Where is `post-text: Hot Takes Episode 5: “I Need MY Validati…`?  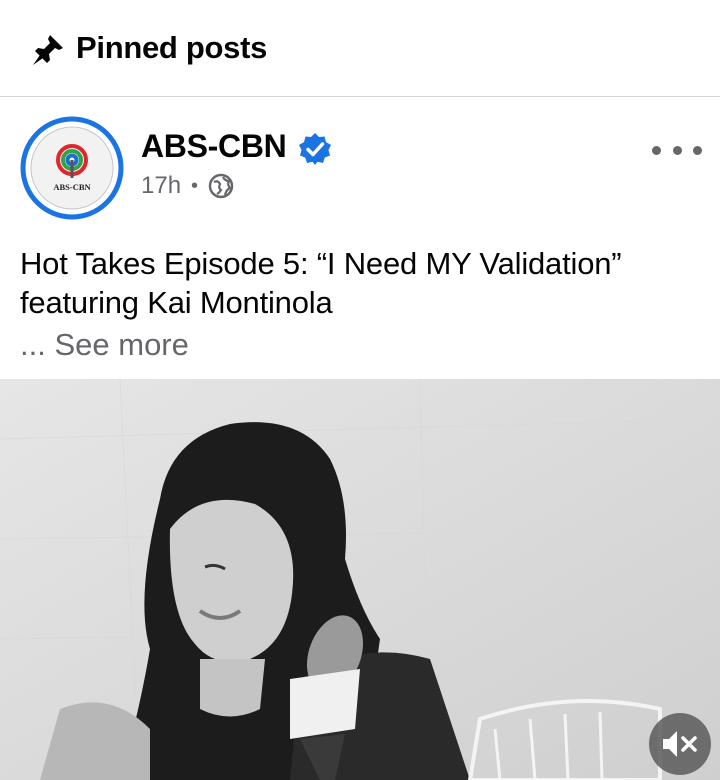 post-text: Hot Takes Episode 5: “I Need MY Validati… is located at coordinates (360, 283).